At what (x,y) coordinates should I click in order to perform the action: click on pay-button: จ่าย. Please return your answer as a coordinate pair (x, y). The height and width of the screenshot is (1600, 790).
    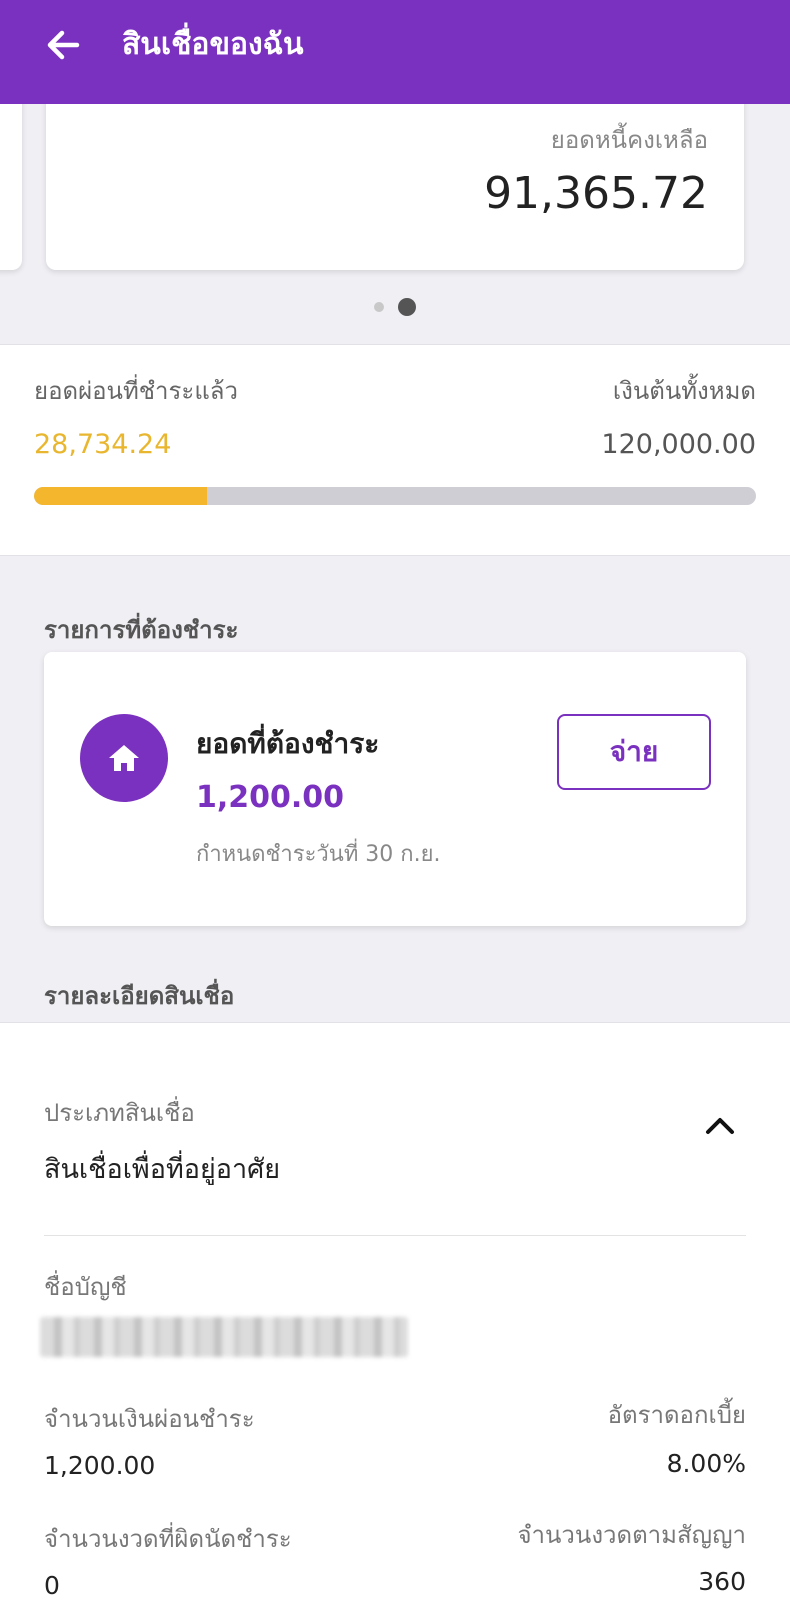
    Looking at the image, I should click on (634, 752).